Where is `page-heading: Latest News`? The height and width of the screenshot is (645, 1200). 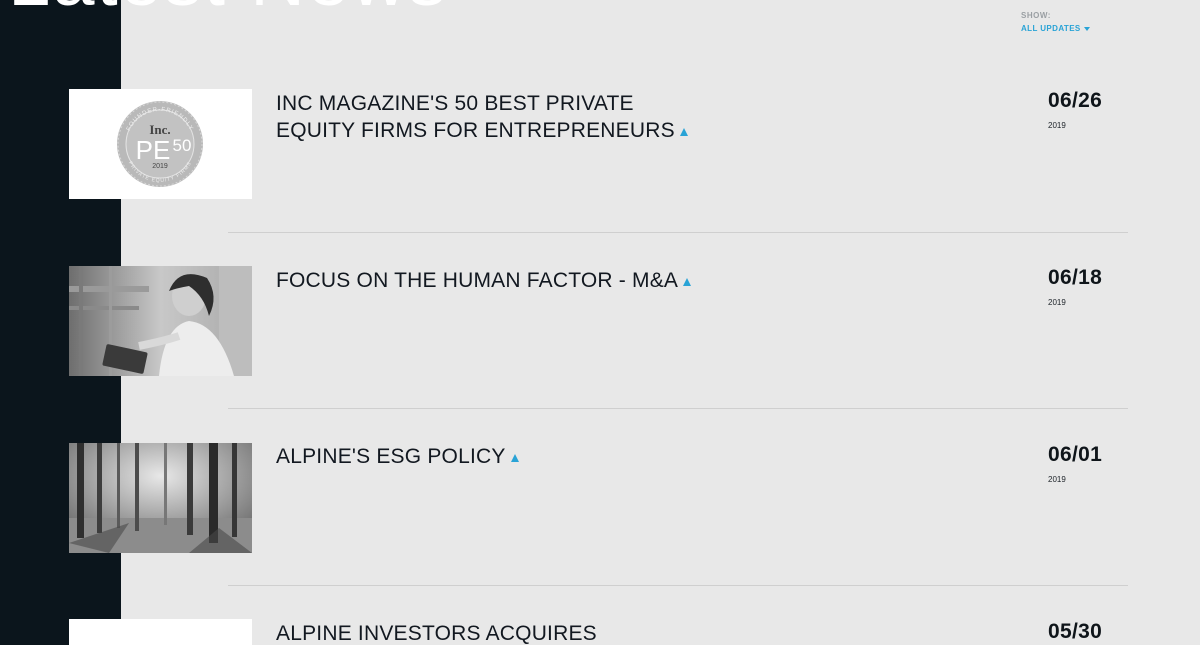
page-heading: Latest News is located at coordinates (228, 9).